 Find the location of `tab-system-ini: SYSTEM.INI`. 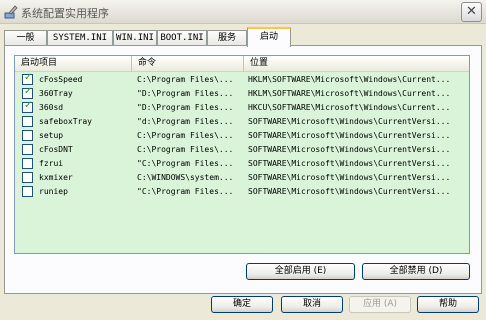

tab-system-ini: SYSTEM.INI is located at coordinates (80, 38).